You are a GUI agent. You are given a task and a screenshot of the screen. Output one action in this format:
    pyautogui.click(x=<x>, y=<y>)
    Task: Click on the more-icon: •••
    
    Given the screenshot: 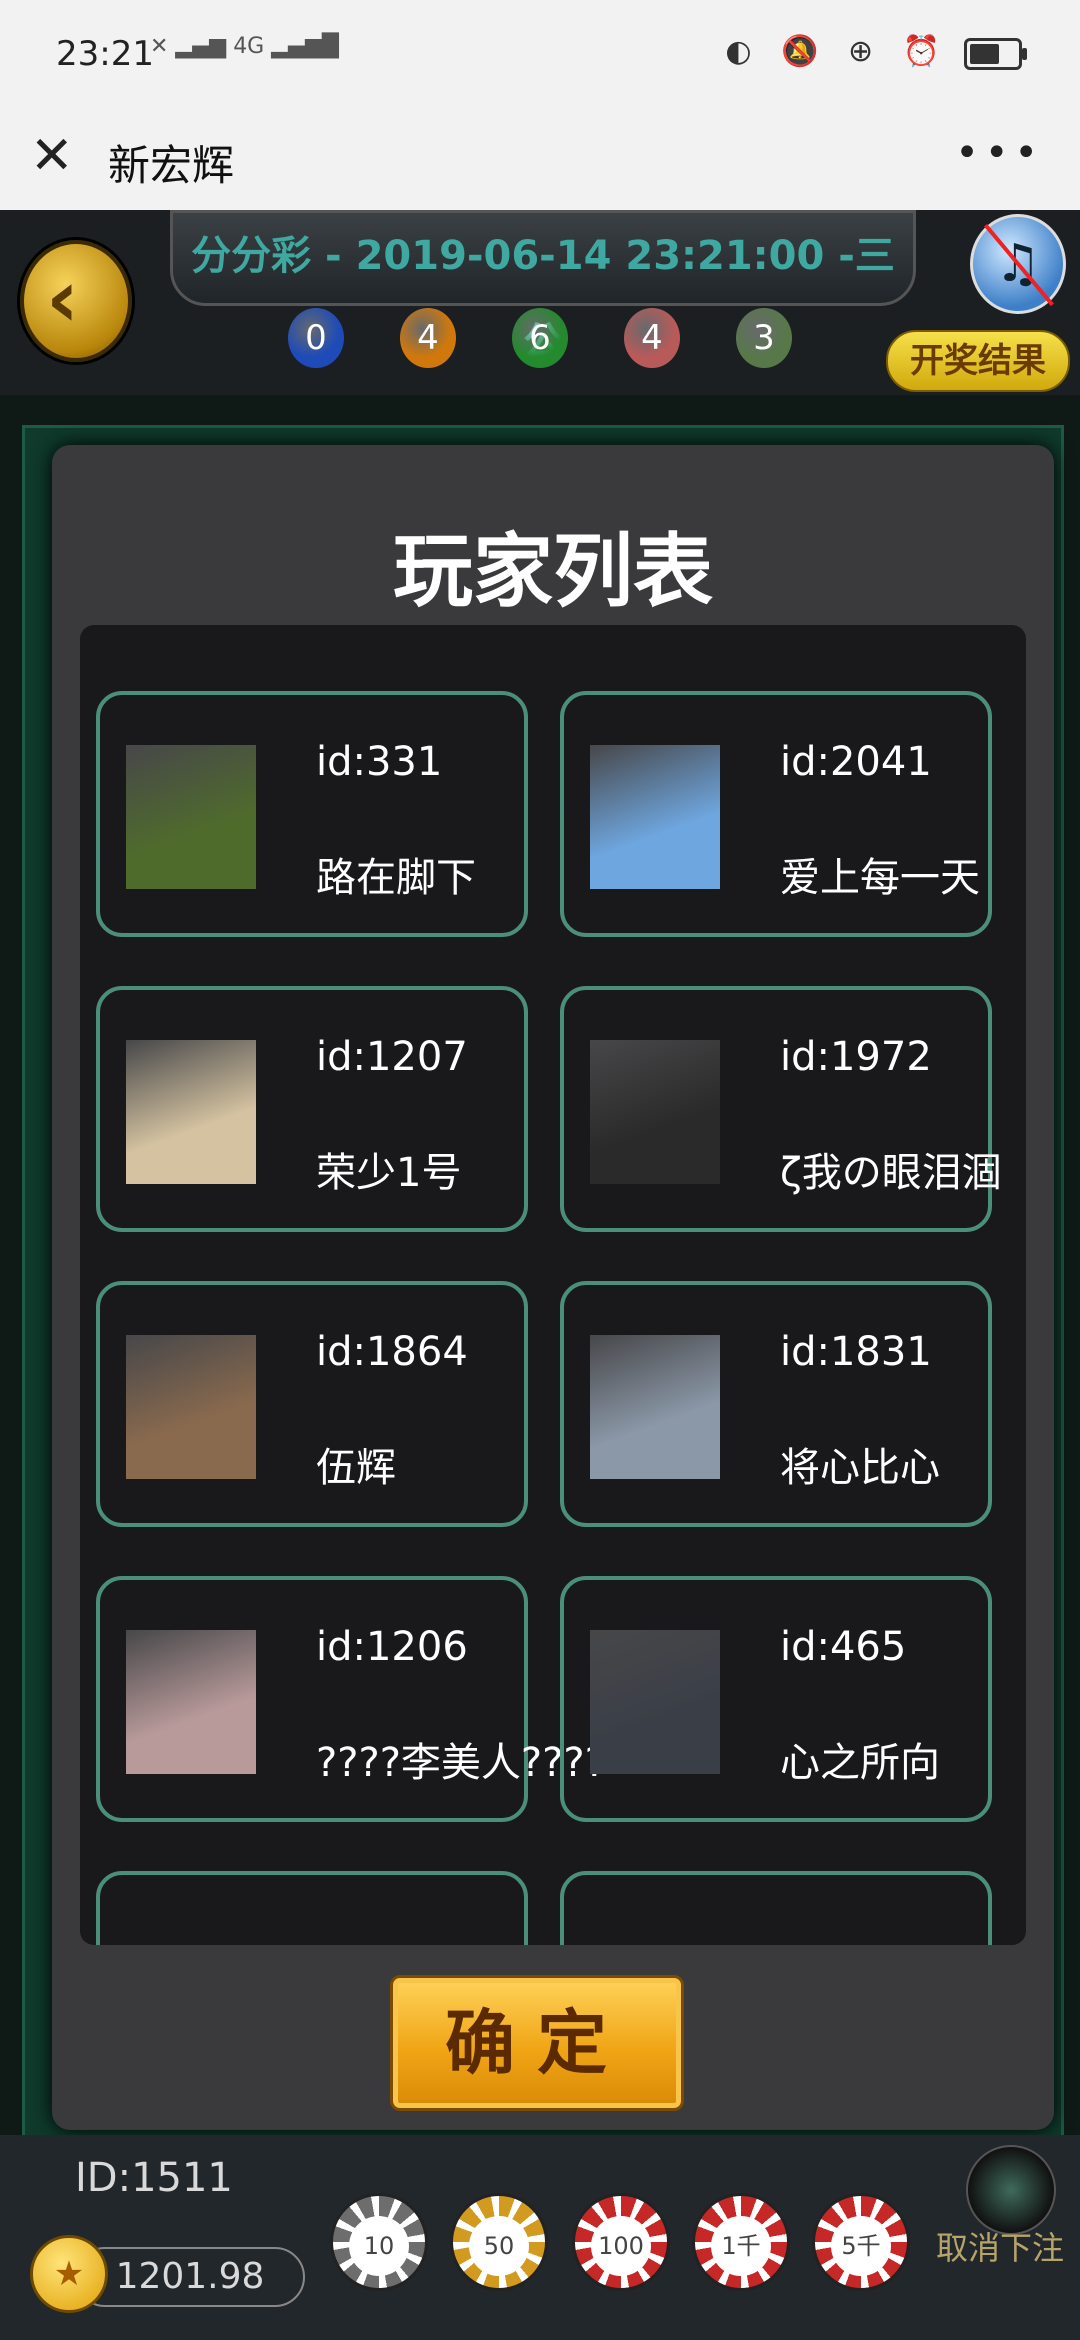 What is the action you would take?
    pyautogui.click(x=999, y=153)
    